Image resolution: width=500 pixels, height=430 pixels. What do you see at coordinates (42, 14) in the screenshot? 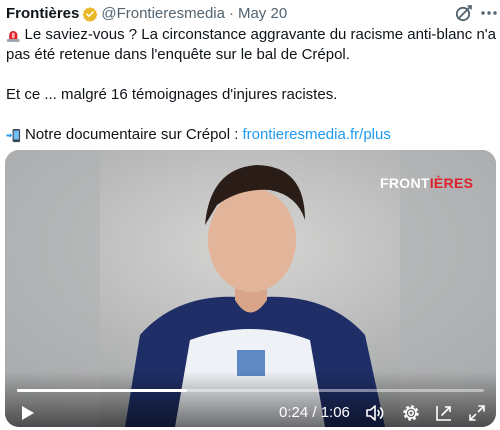
I see `author-name: Frontières` at bounding box center [42, 14].